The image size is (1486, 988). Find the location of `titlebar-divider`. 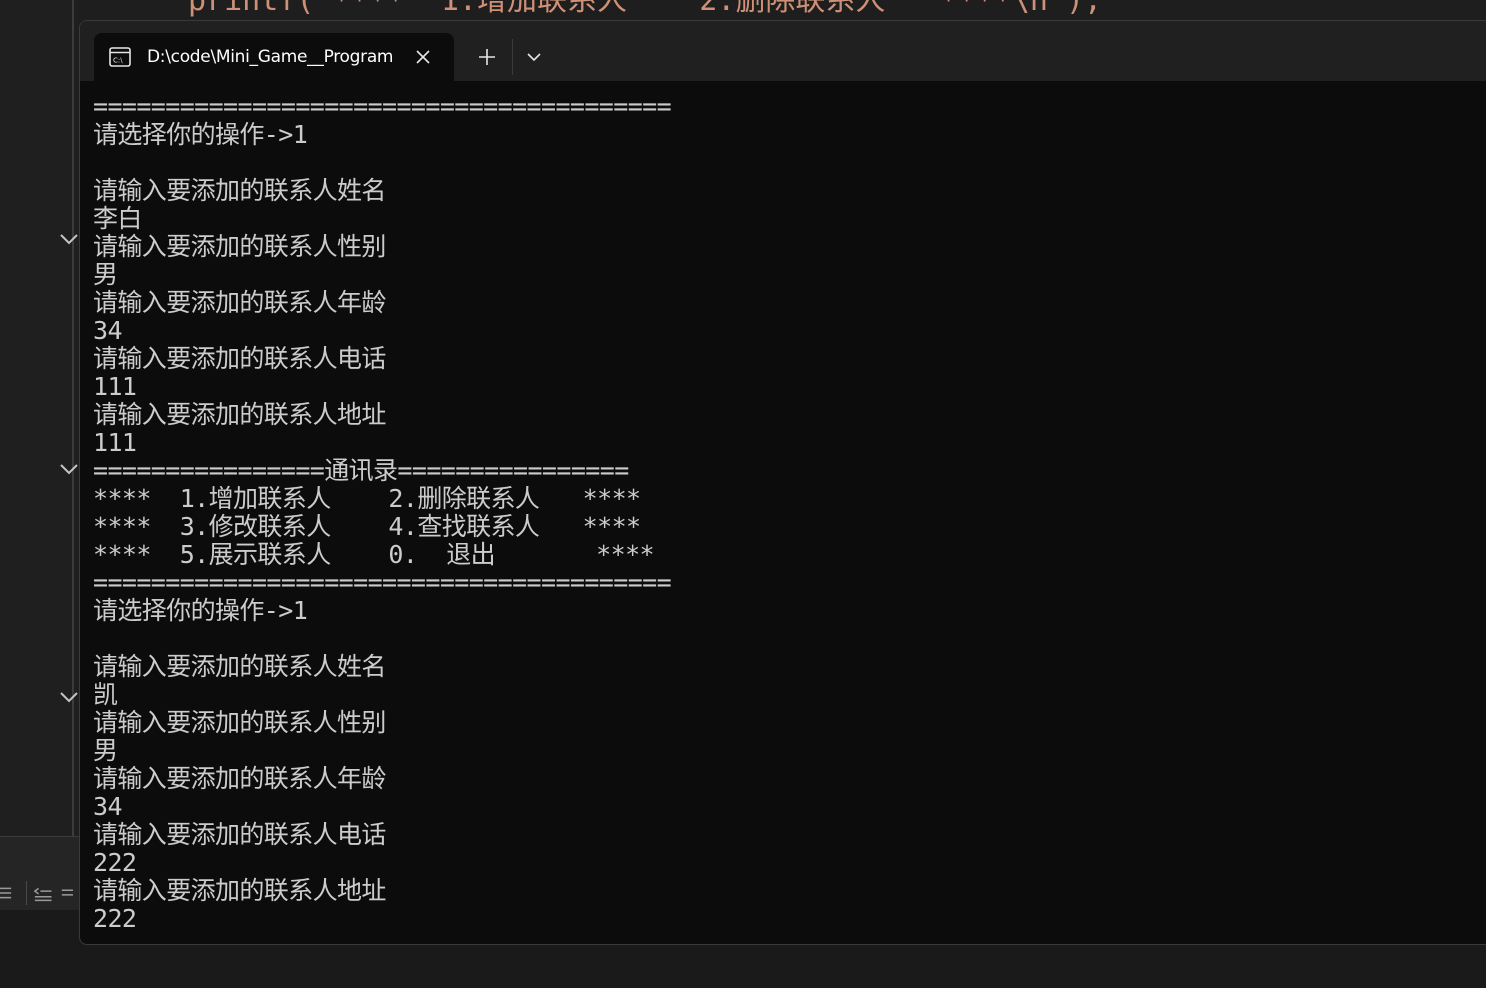

titlebar-divider is located at coordinates (512, 57).